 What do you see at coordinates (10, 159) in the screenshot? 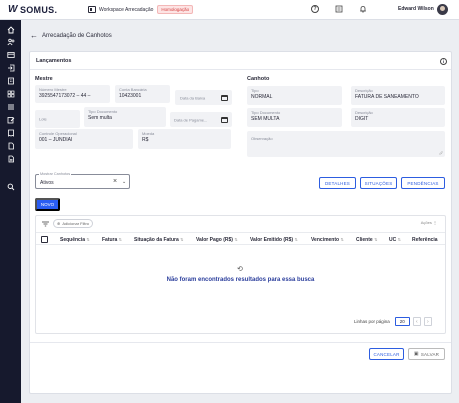
I see `report-icon` at bounding box center [10, 159].